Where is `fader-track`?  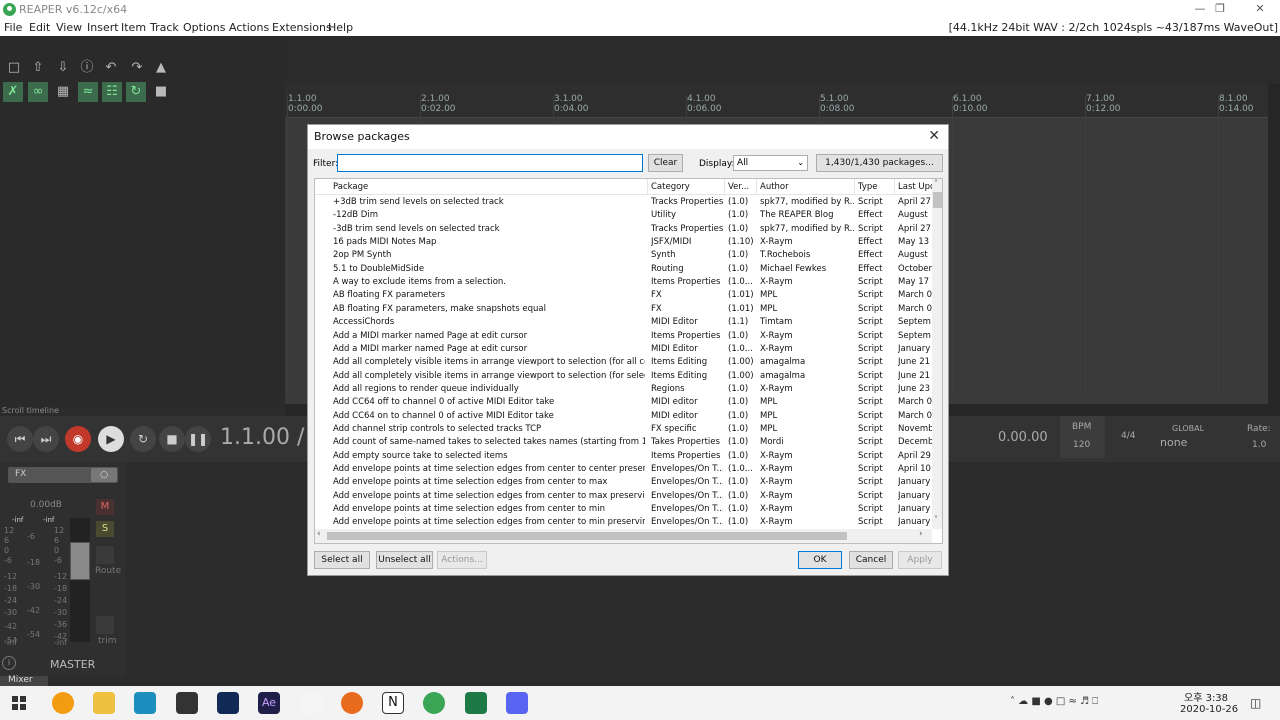
fader-track is located at coordinates (80, 580).